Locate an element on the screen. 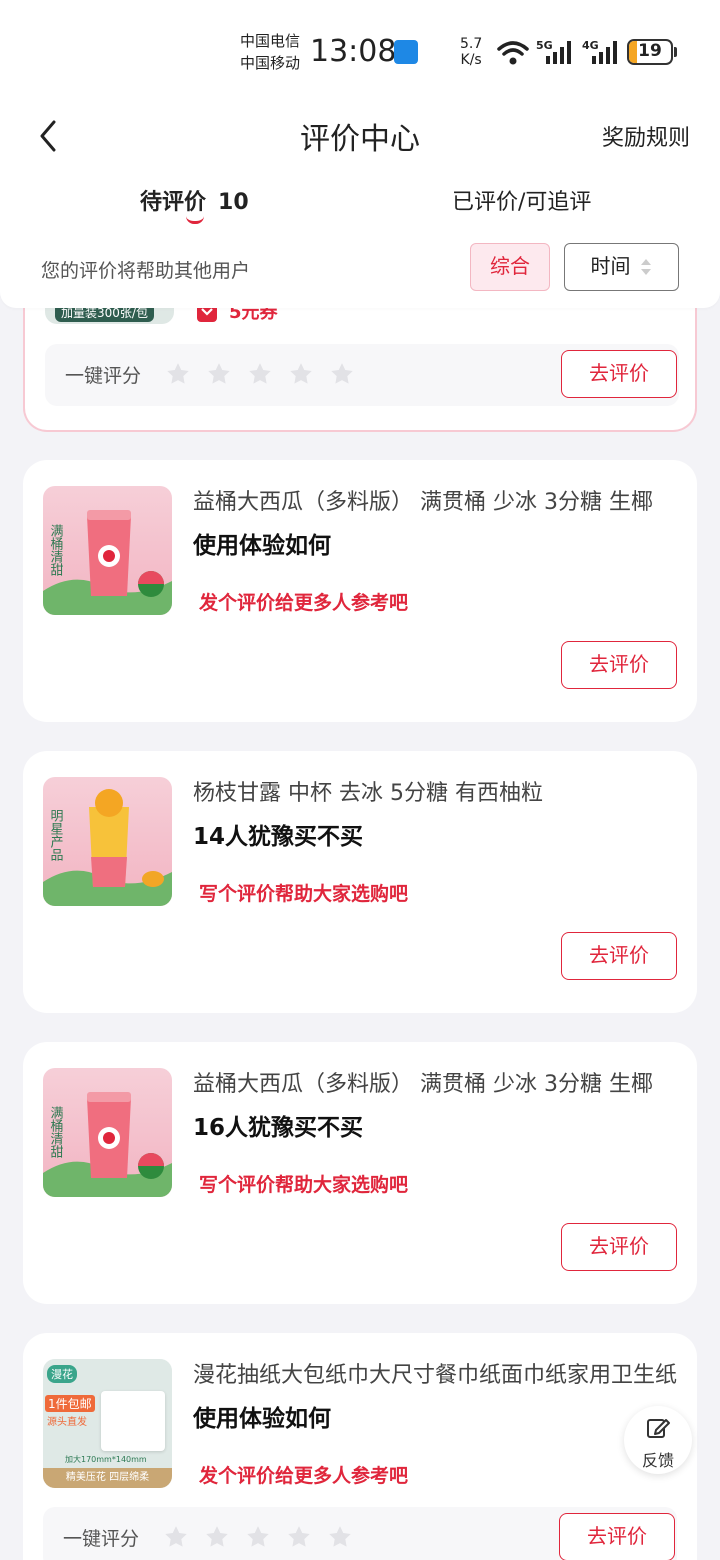 Image resolution: width=720 pixels, height=1560 pixels. speed-value: 5.7 is located at coordinates (471, 44).